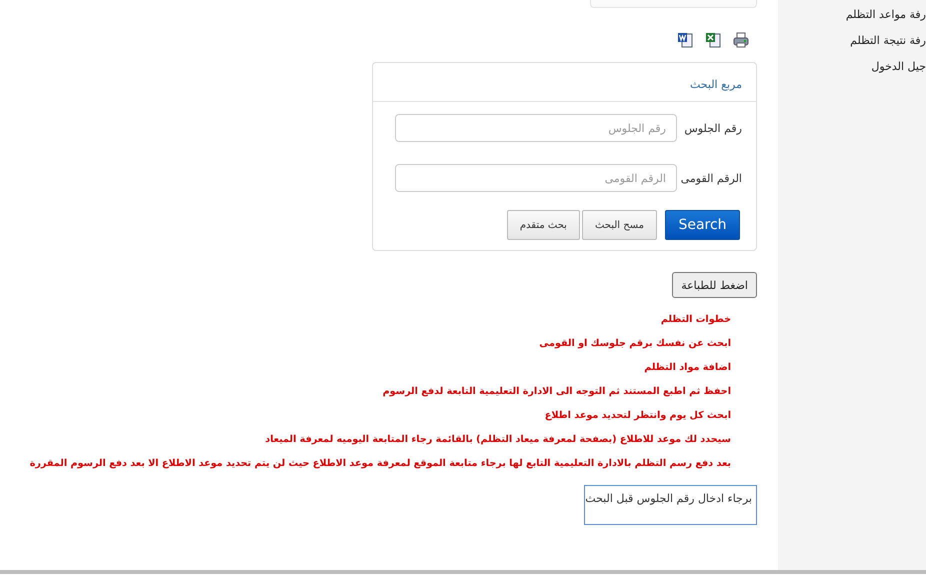  I want to click on print-button: اضغط للطباعة, so click(714, 285).